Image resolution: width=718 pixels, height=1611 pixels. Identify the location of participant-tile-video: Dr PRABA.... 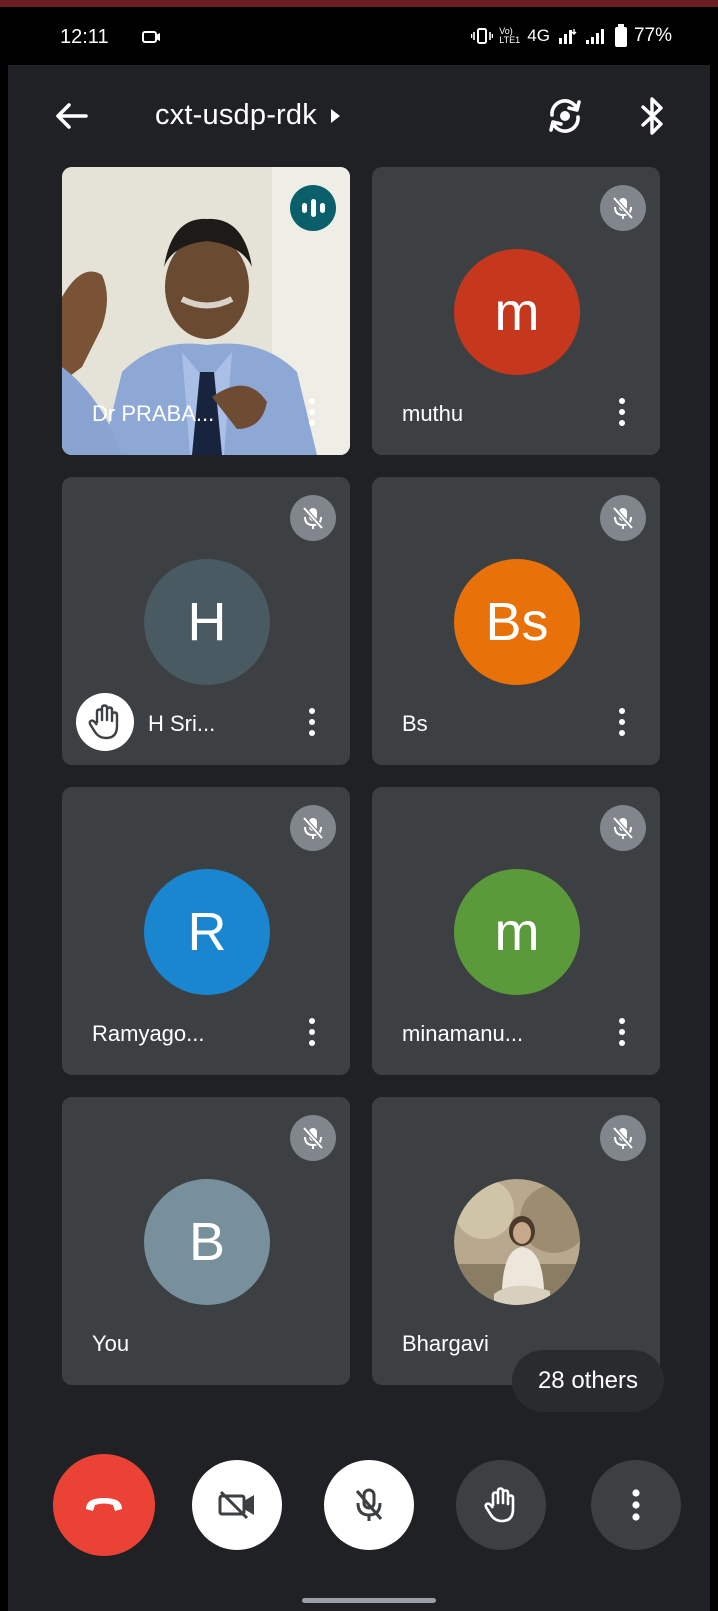
(206, 311).